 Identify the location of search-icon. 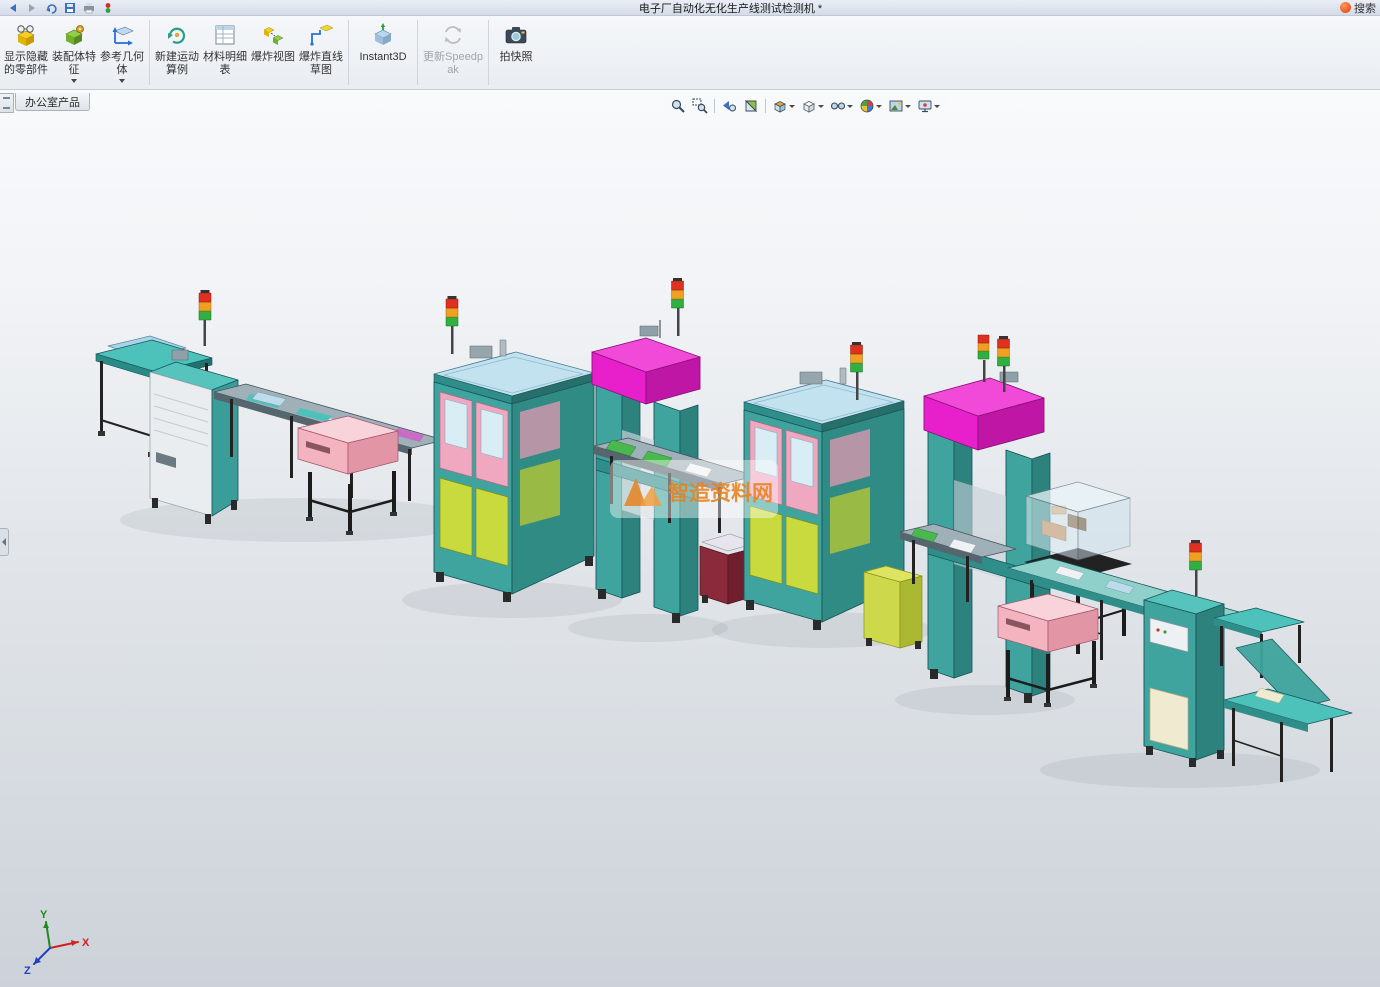
(1345, 7).